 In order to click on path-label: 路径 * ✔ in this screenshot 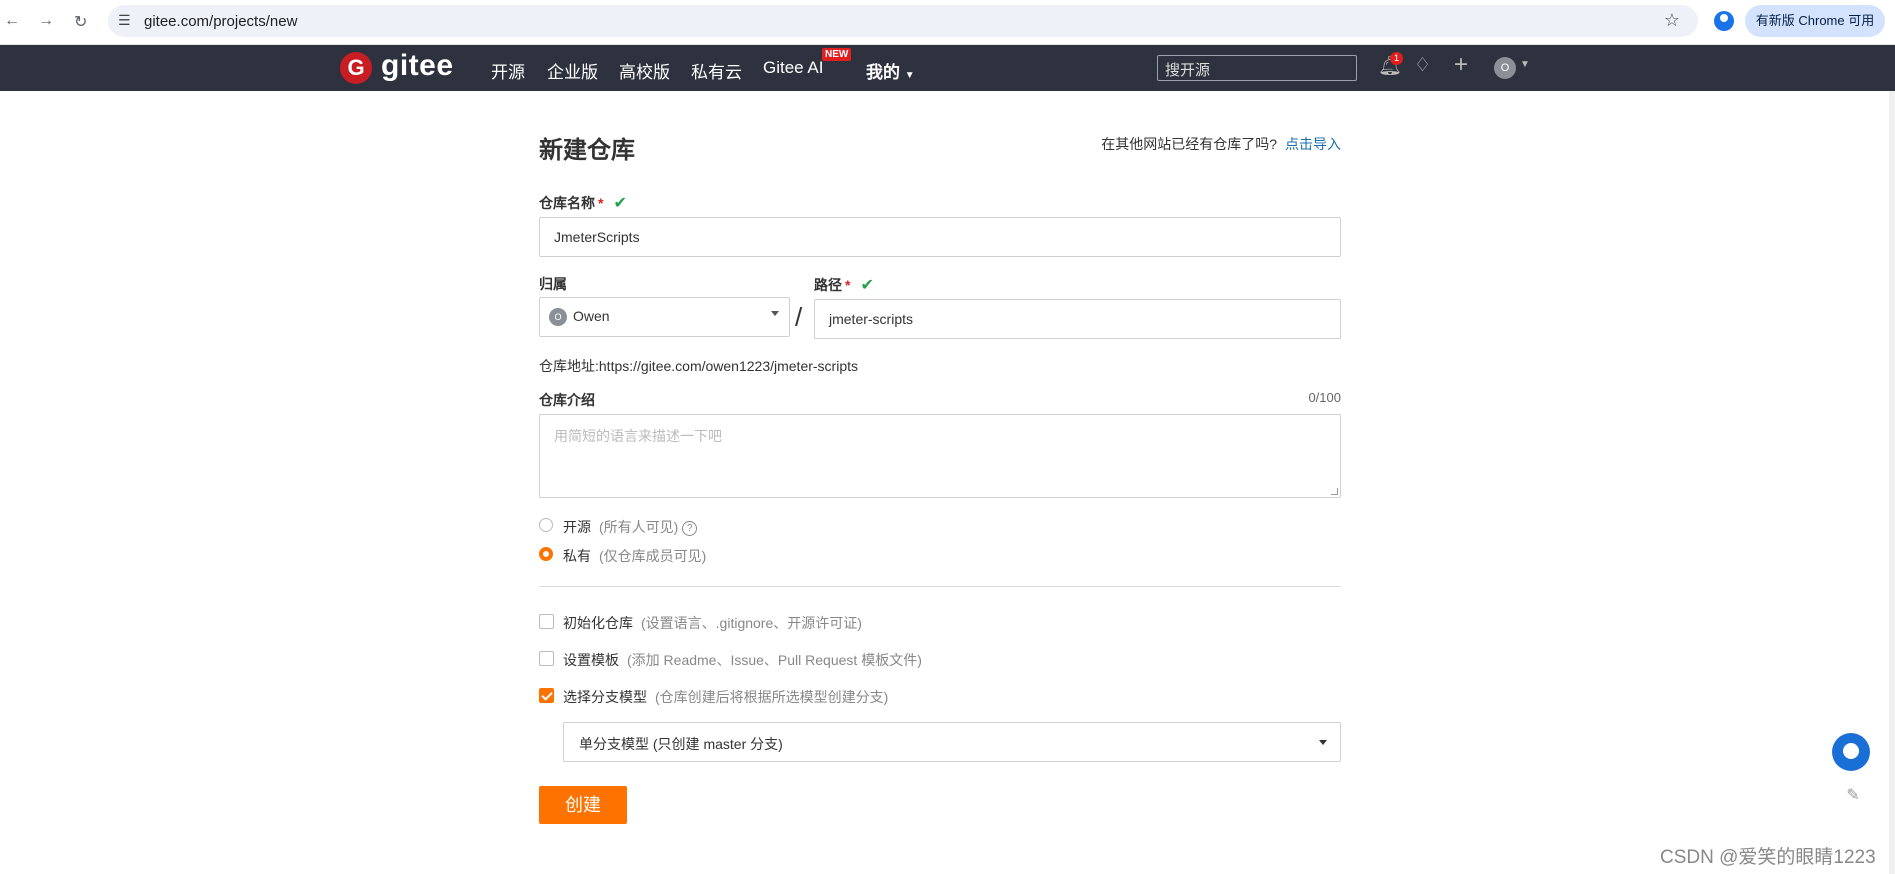, I will do `click(844, 285)`.